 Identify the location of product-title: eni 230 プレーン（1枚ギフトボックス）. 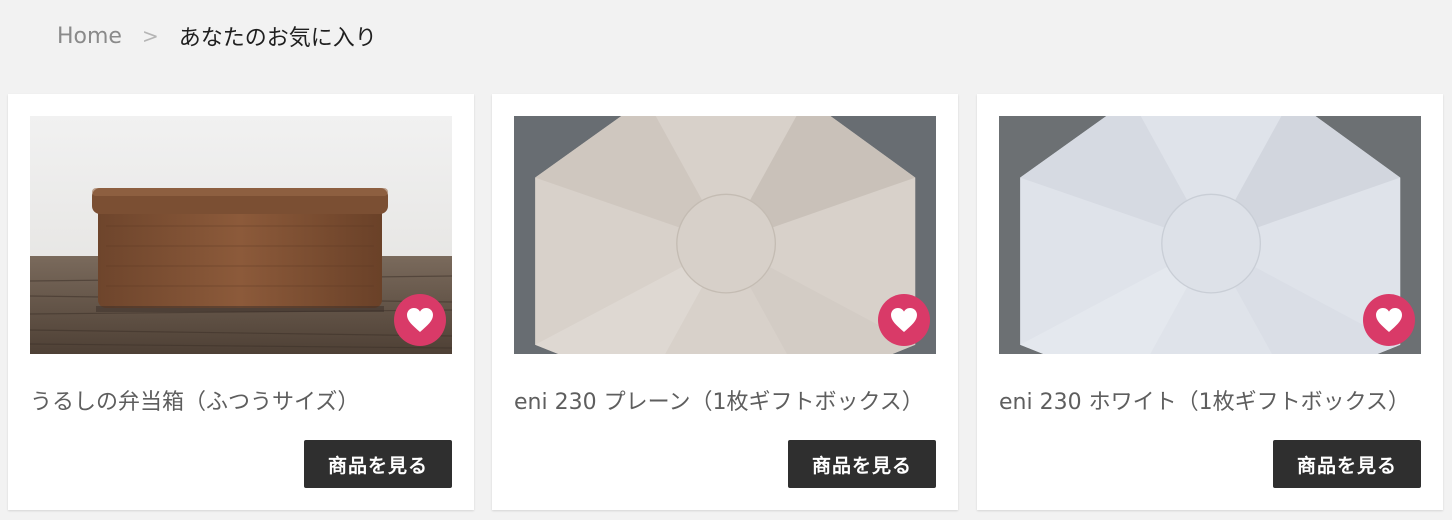
(725, 400).